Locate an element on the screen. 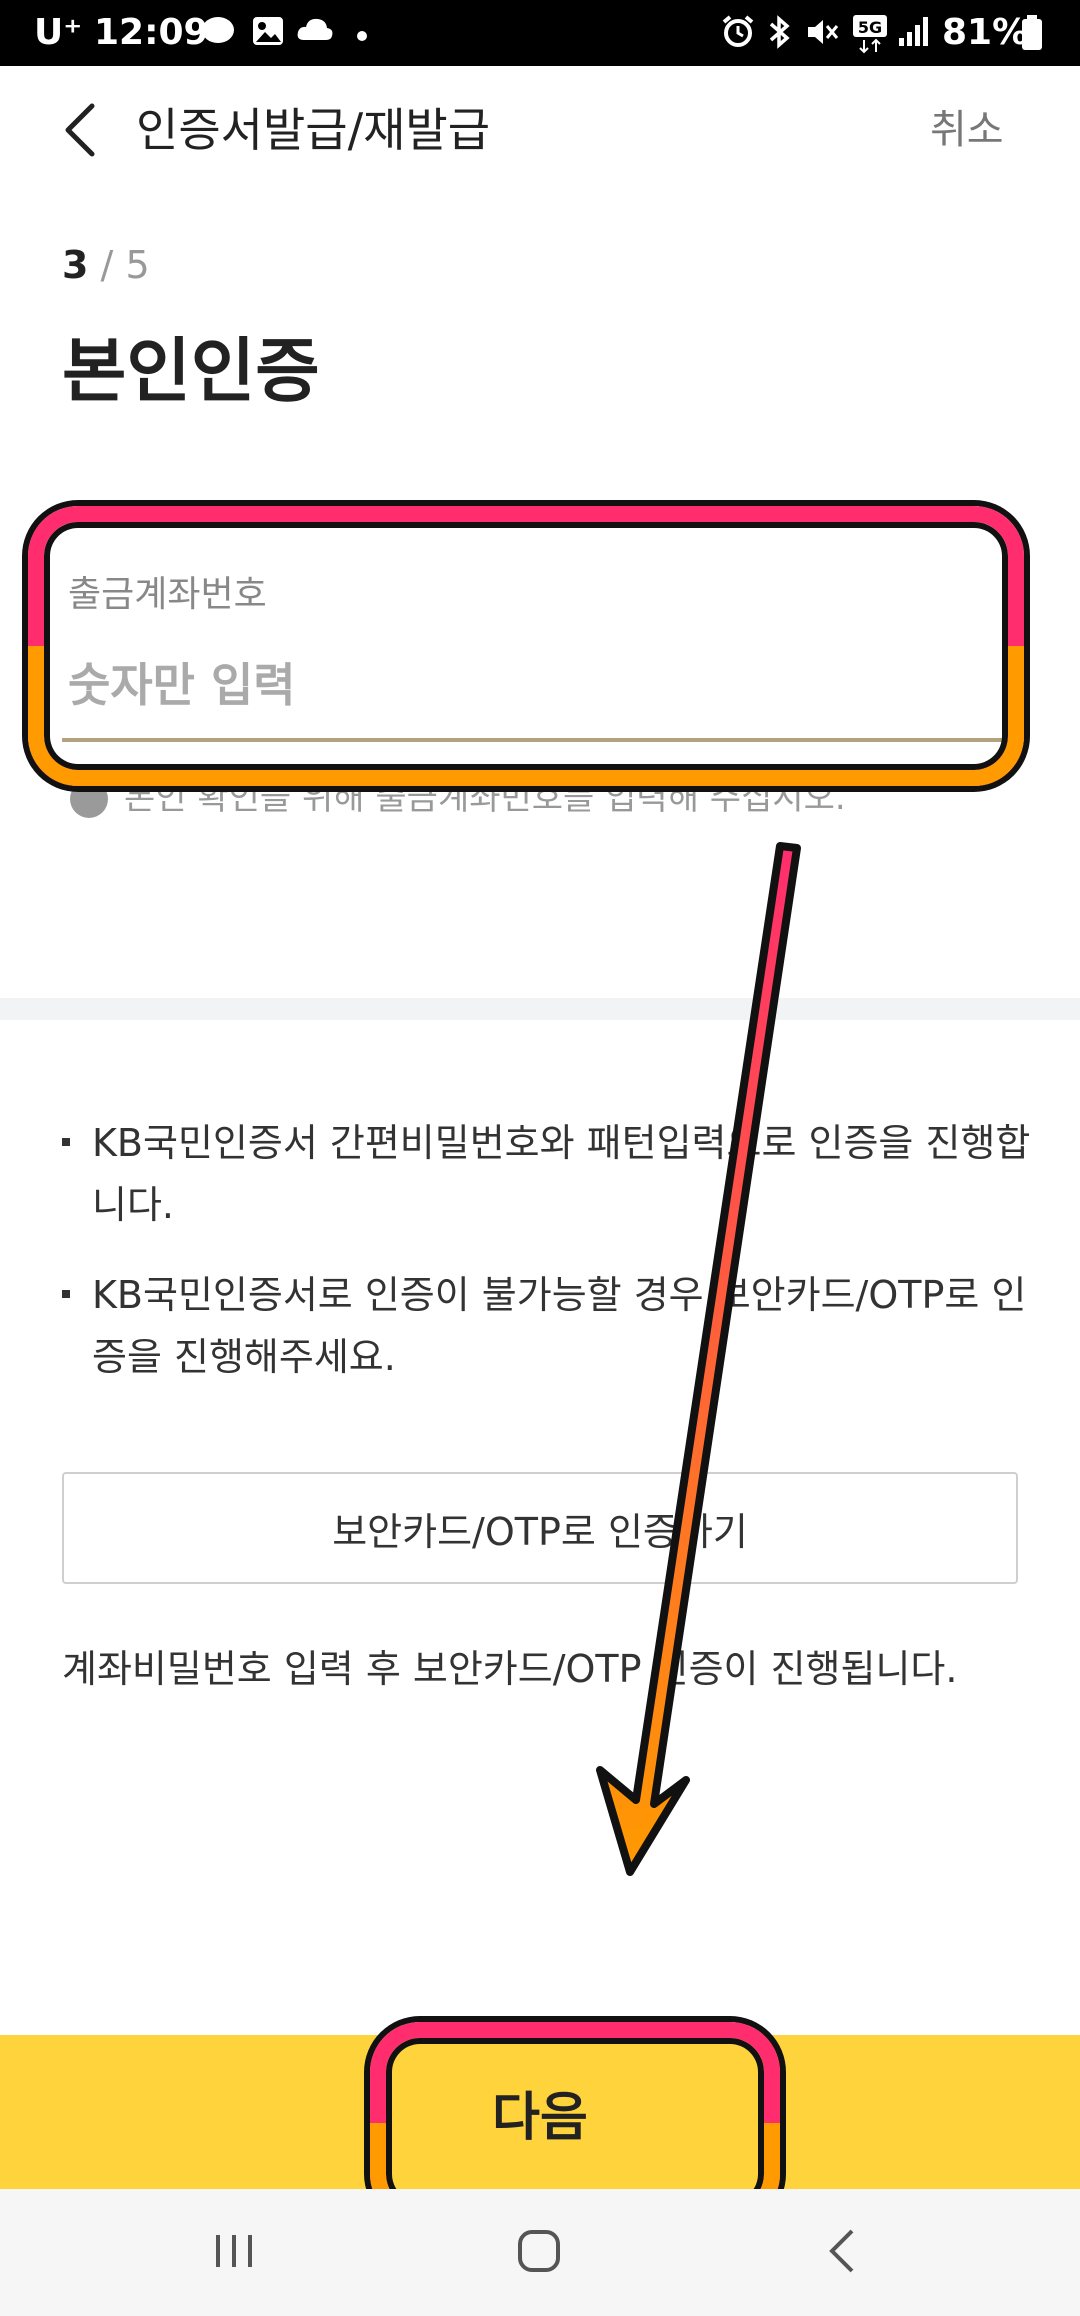  cancel-button: 취소 is located at coordinates (967, 130).